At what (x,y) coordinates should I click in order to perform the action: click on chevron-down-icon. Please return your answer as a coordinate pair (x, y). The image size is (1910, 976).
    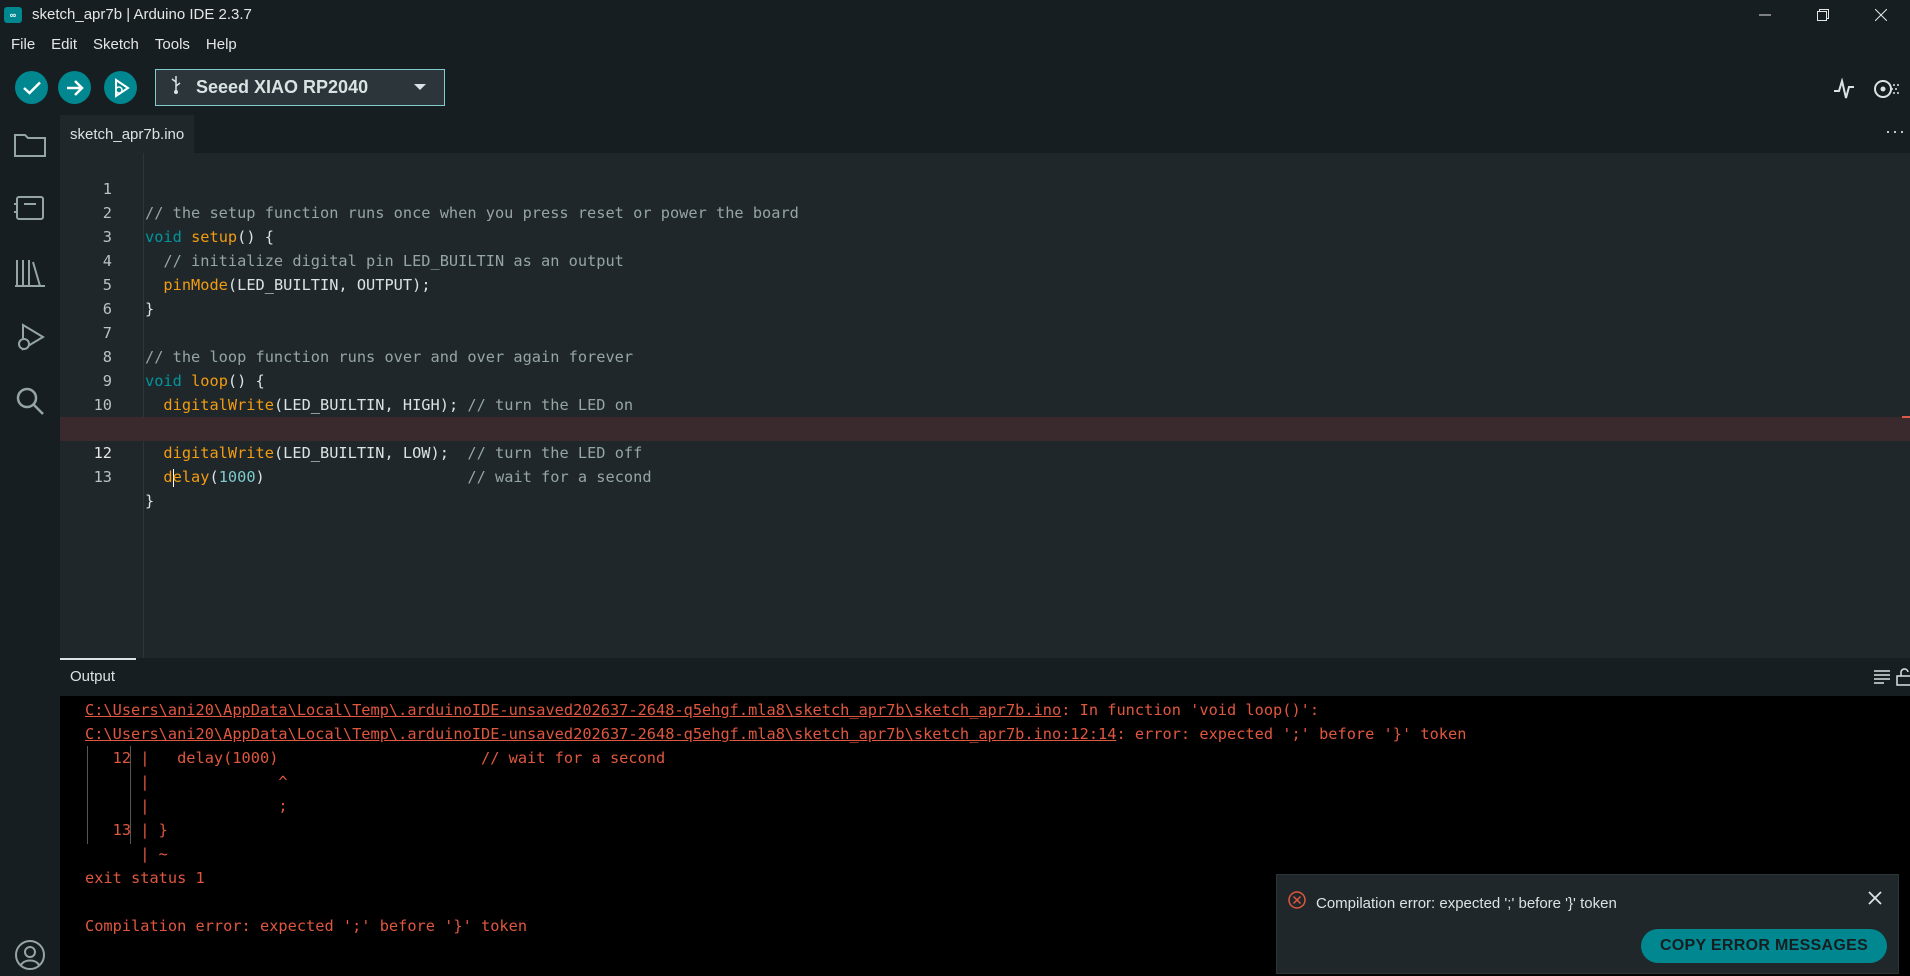
    Looking at the image, I should click on (420, 87).